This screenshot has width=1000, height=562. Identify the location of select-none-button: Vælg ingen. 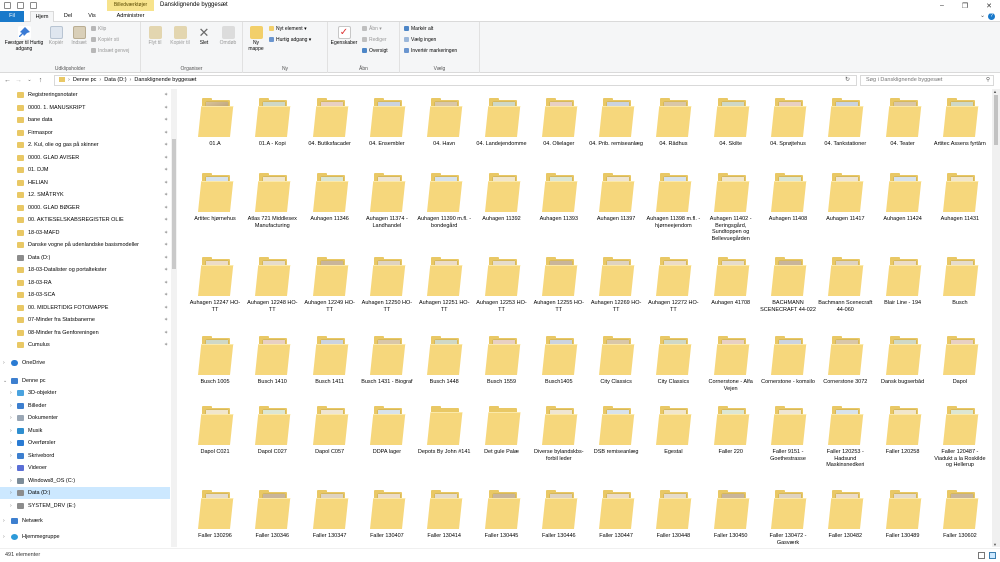
(420, 40).